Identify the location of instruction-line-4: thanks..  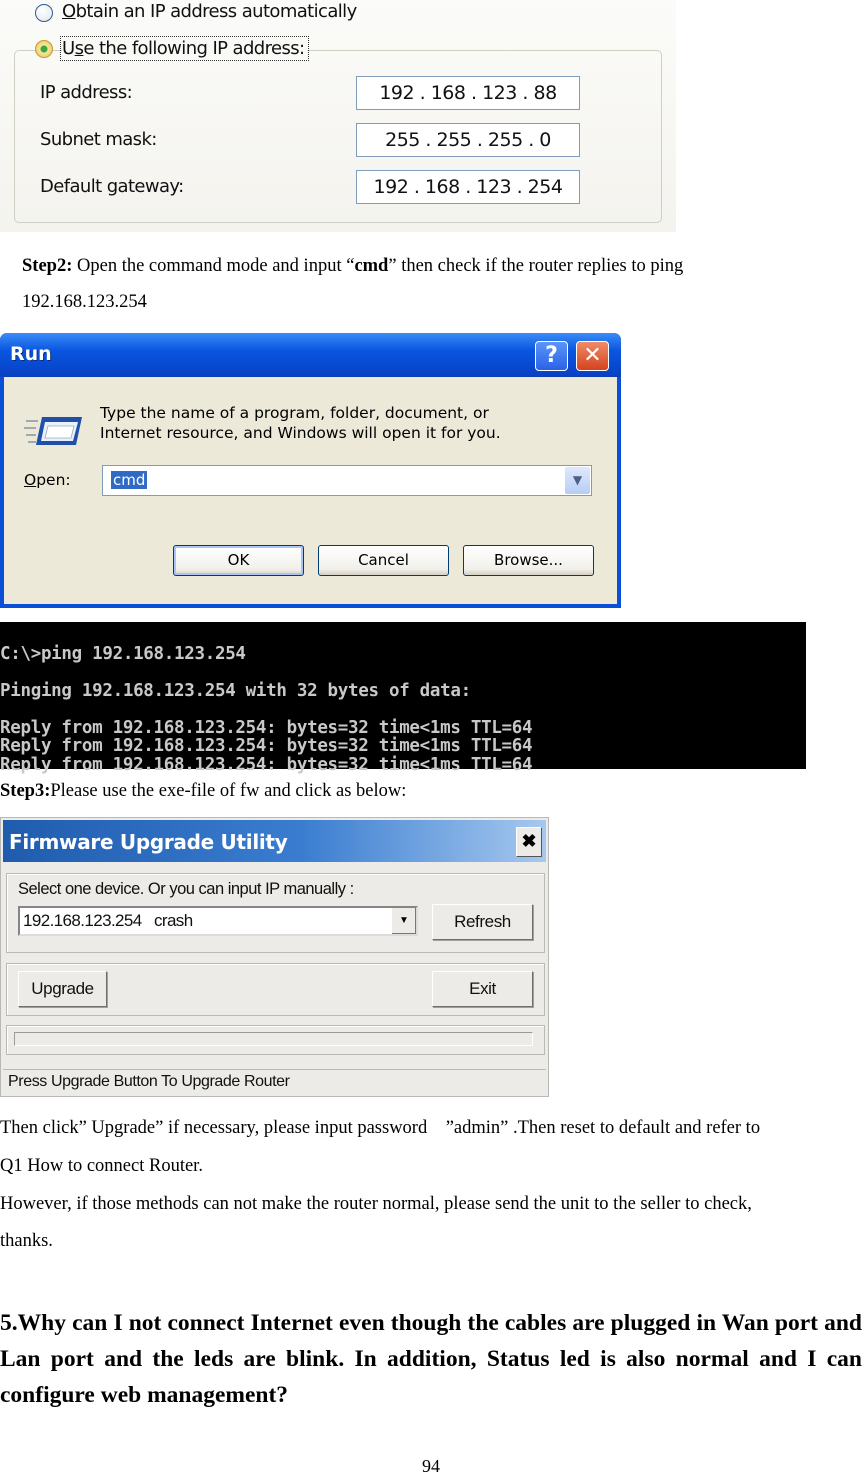
(26, 1241).